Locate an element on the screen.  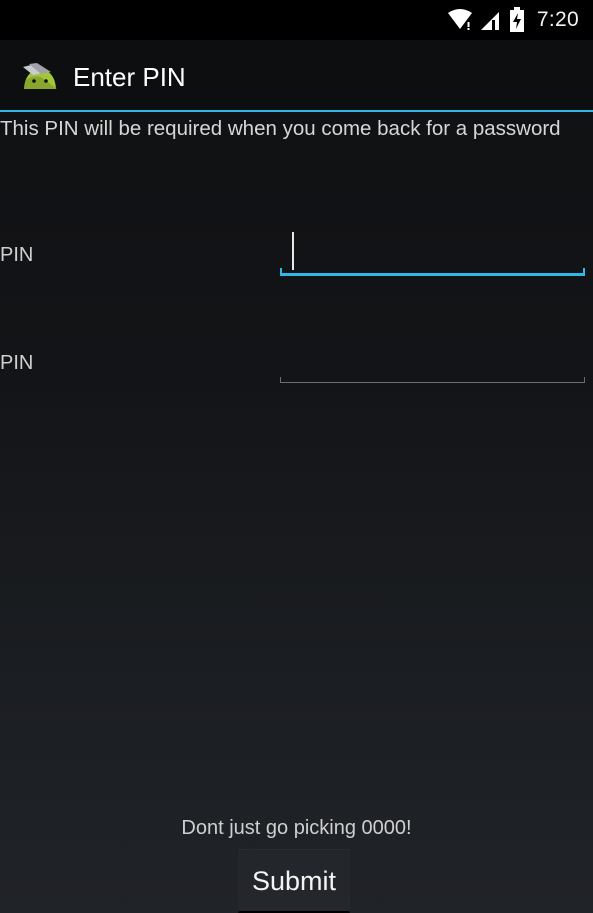
status-icons: 7:20 is located at coordinates (513, 20).